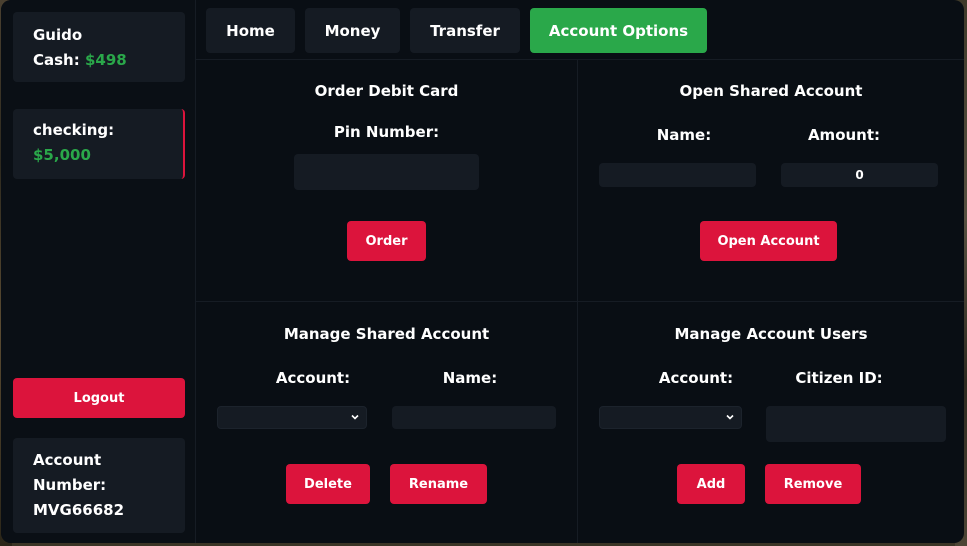 The height and width of the screenshot is (546, 967). I want to click on shared-amount-label: Amount:, so click(844, 135).